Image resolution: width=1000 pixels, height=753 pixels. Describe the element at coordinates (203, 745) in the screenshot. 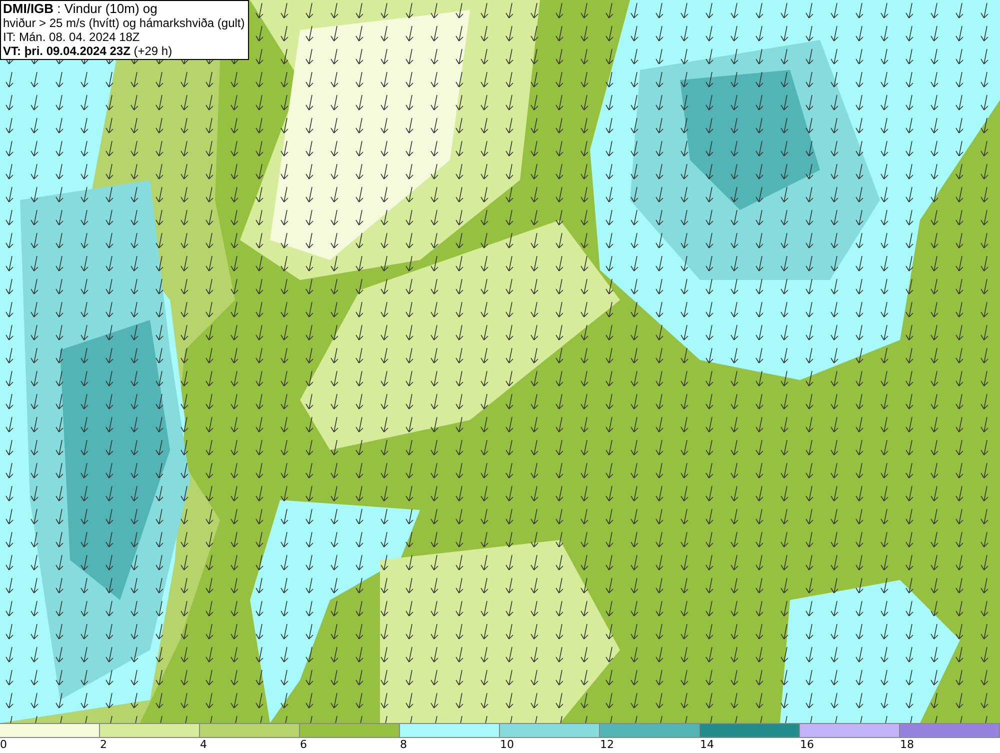

I see `legend-label: 4` at that location.